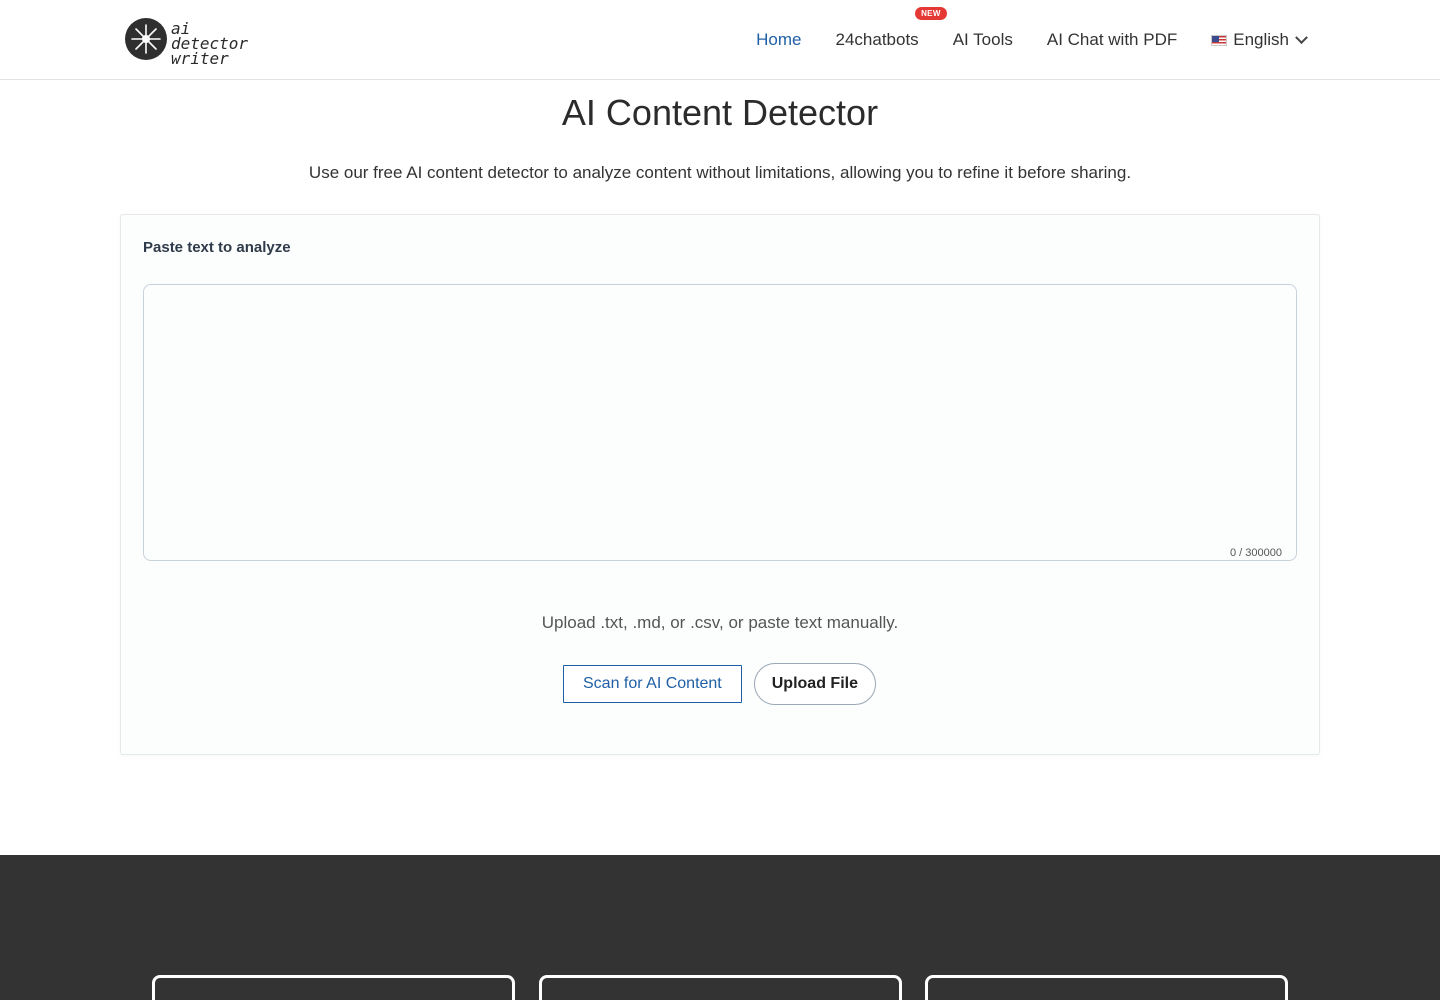  Describe the element at coordinates (720, 927) in the screenshot. I see `site-footer` at that location.